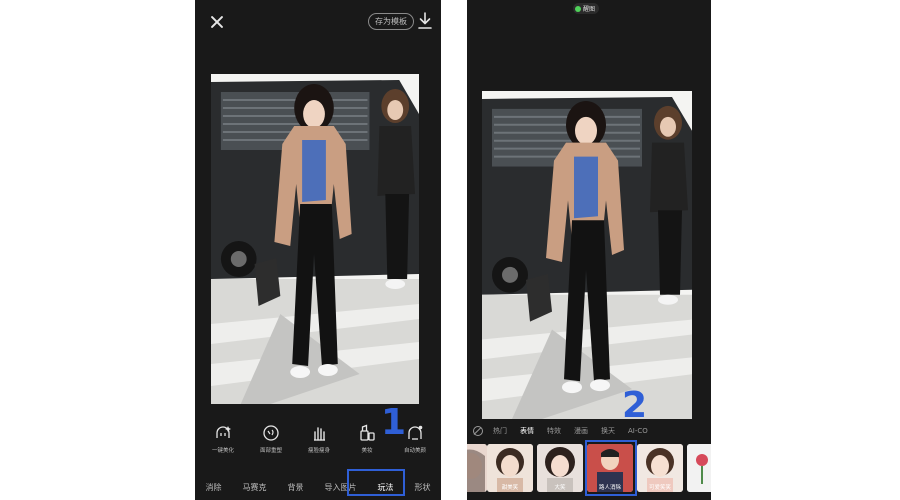 This screenshot has width=900, height=500. Describe the element at coordinates (578, 8) in the screenshot. I see `app-logo-icon` at that location.